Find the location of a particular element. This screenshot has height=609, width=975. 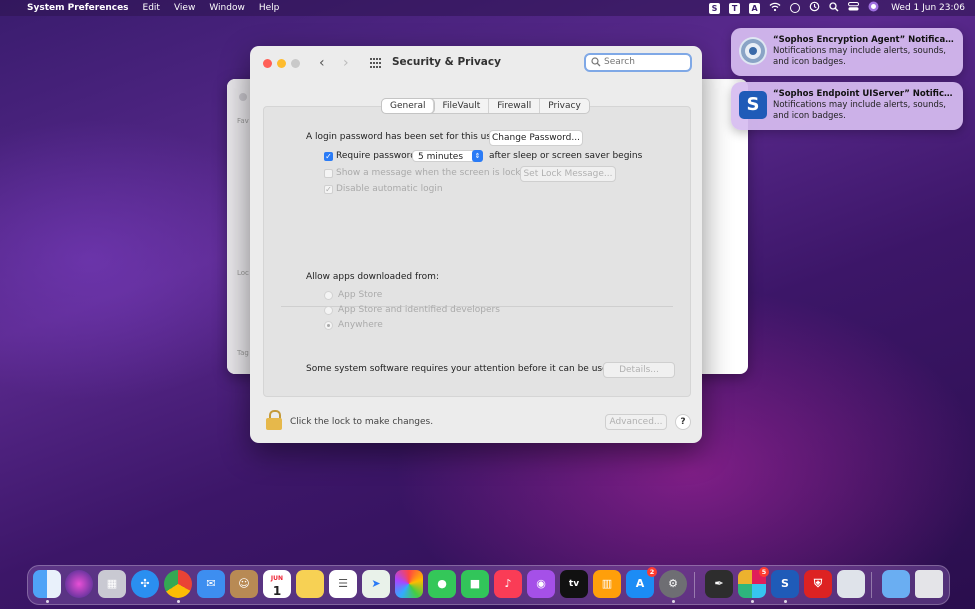

photos-icon is located at coordinates (409, 584).